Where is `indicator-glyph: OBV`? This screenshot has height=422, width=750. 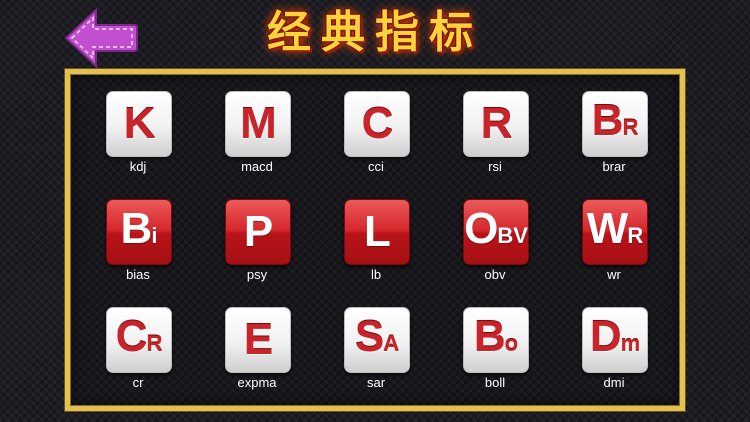
indicator-glyph: OBV is located at coordinates (496, 232).